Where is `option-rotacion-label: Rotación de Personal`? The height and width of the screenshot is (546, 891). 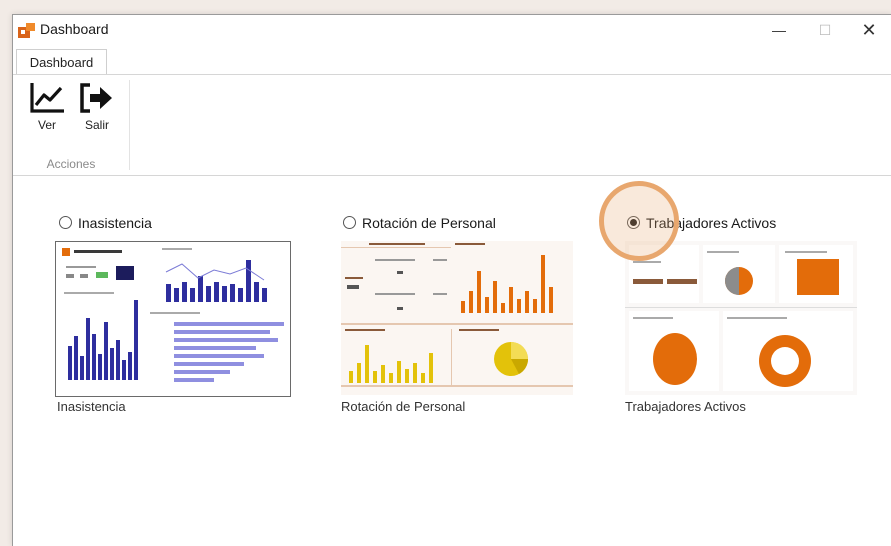
option-rotacion-label: Rotación de Personal is located at coordinates (429, 223).